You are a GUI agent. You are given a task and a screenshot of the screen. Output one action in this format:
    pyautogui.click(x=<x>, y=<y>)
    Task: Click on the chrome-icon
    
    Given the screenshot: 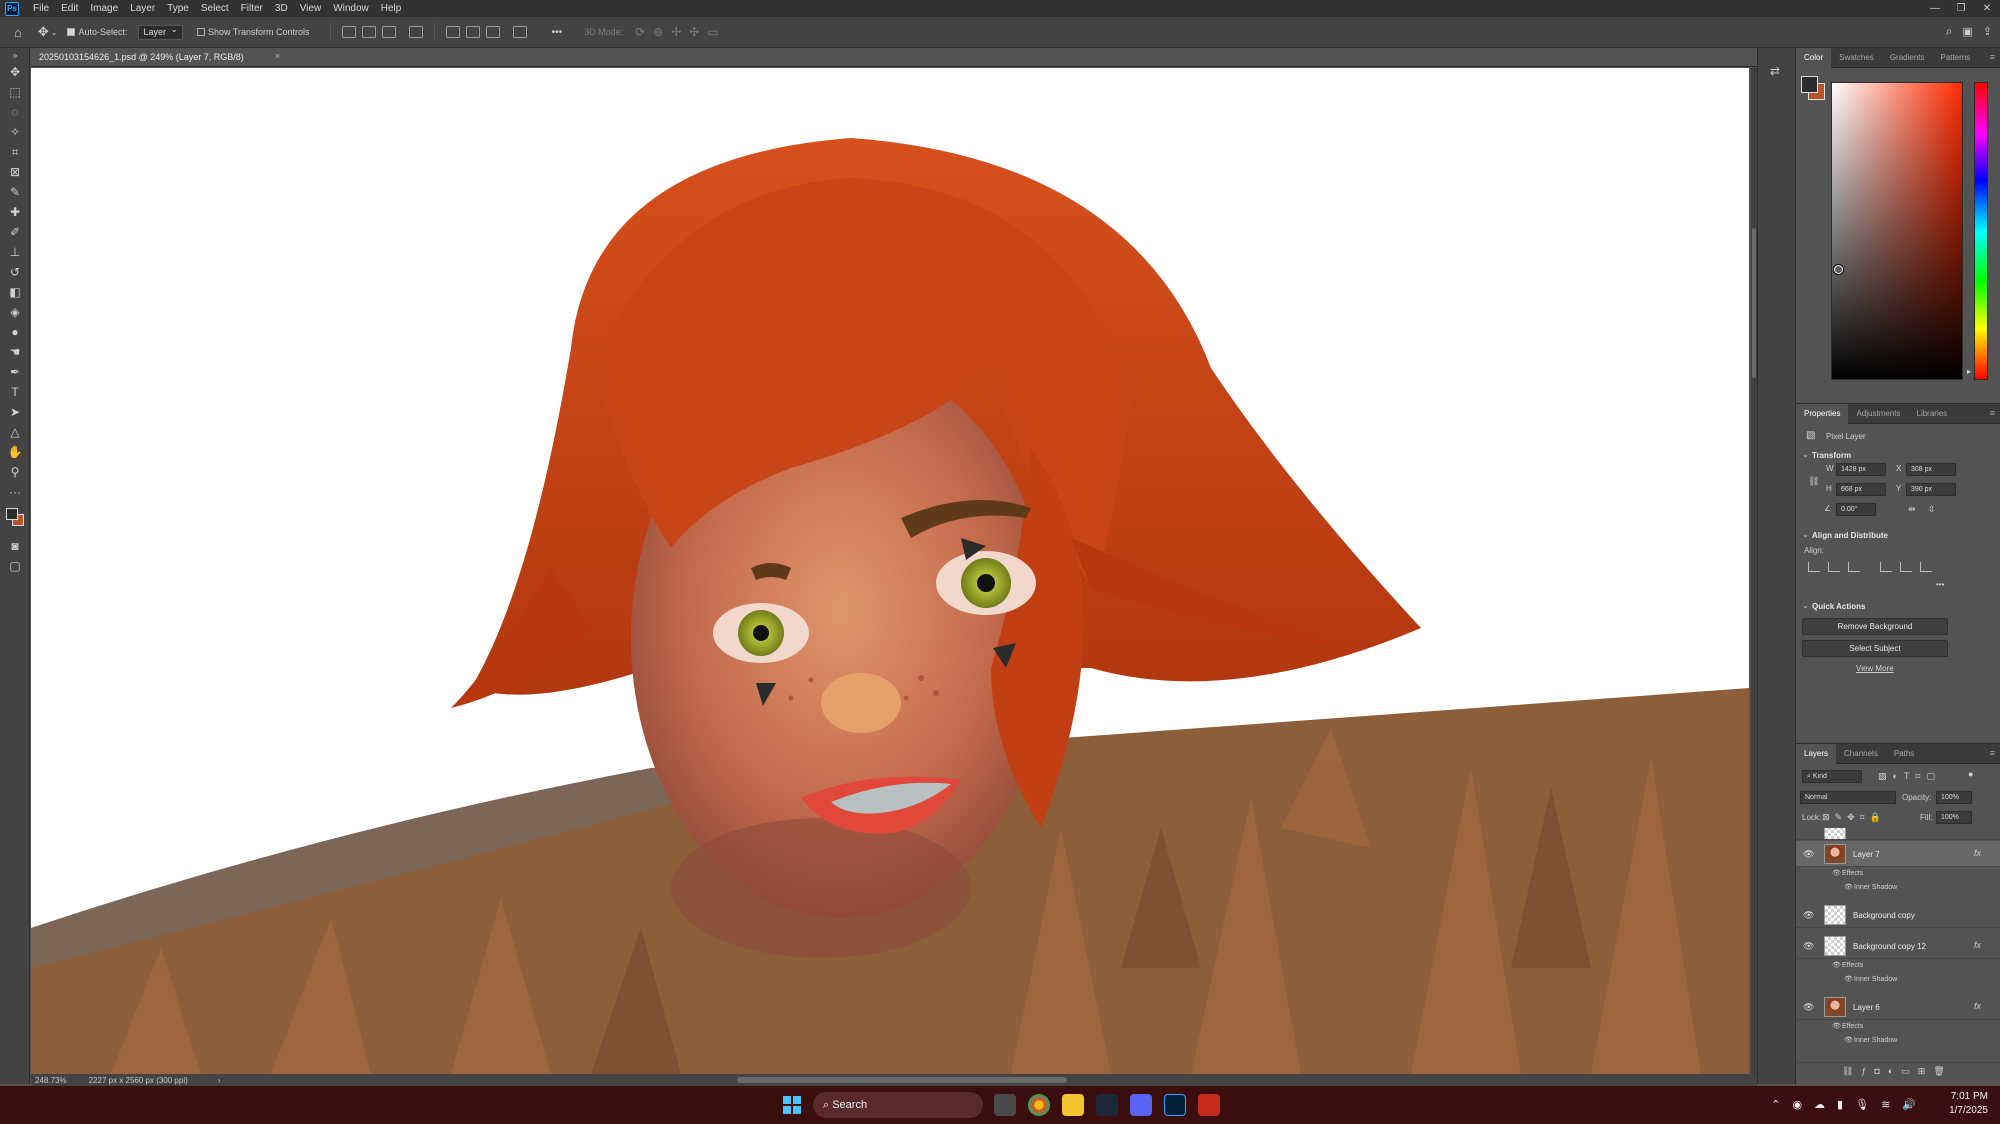 What is the action you would take?
    pyautogui.click(x=1039, y=1105)
    